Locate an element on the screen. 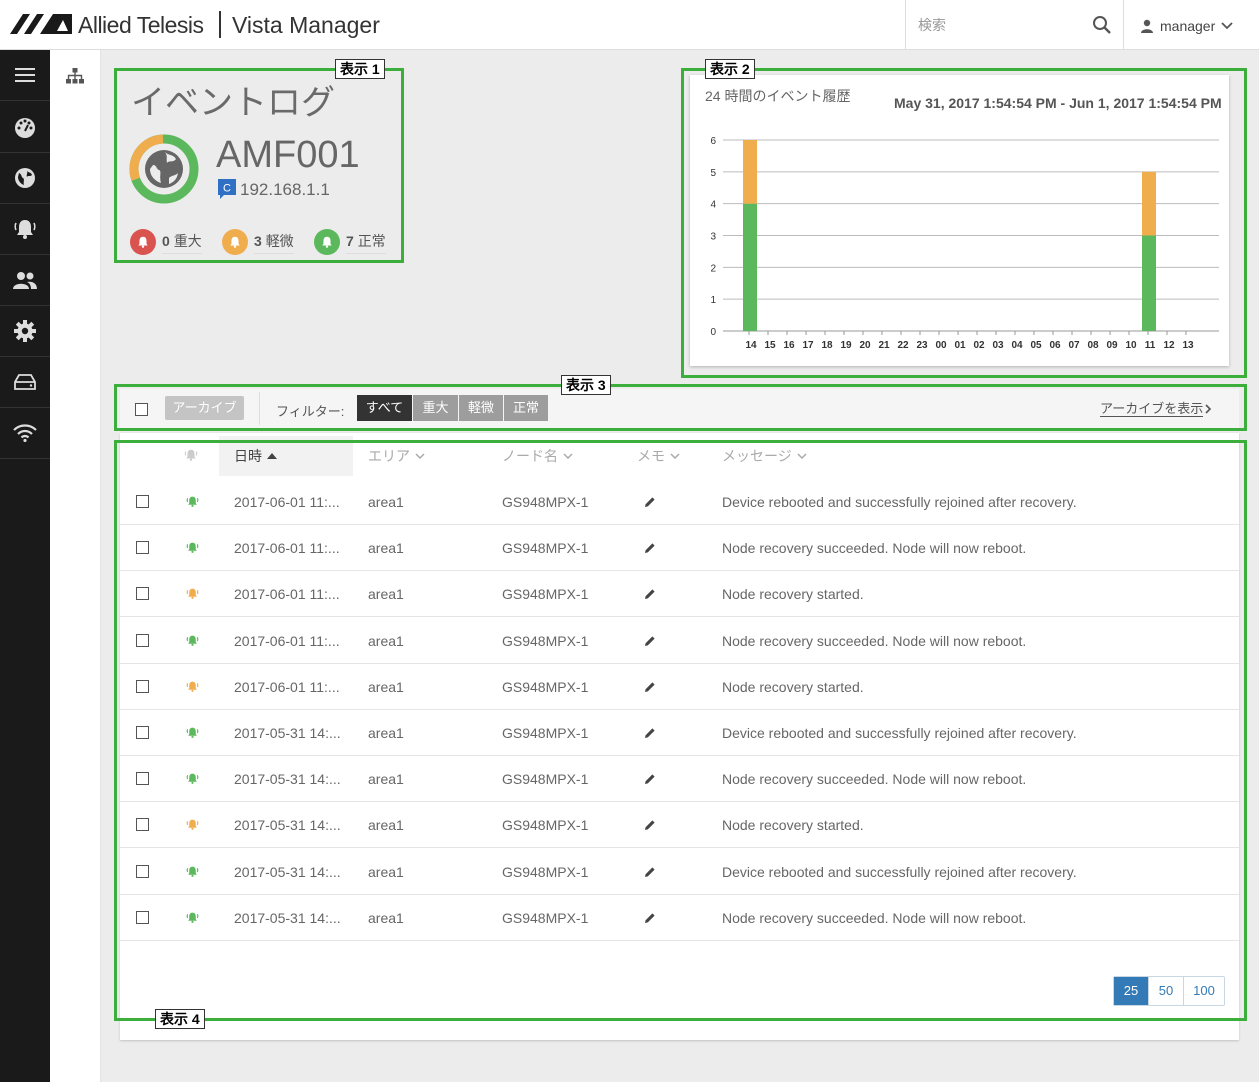  callout-label-1: 表示 1 is located at coordinates (360, 69).